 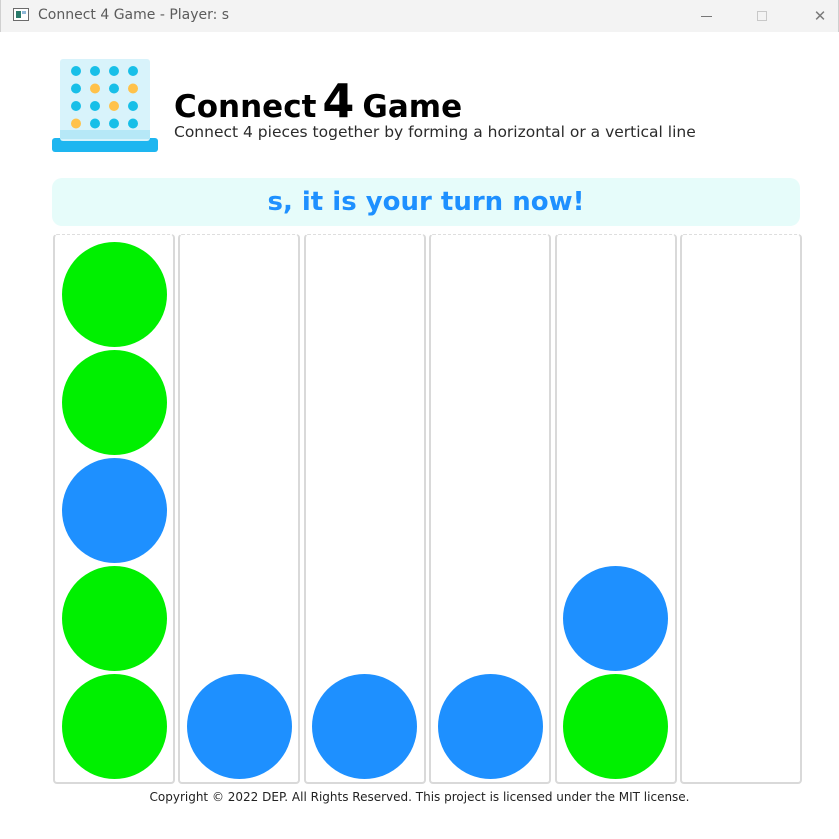 I want to click on title-number: 4, so click(x=338, y=101).